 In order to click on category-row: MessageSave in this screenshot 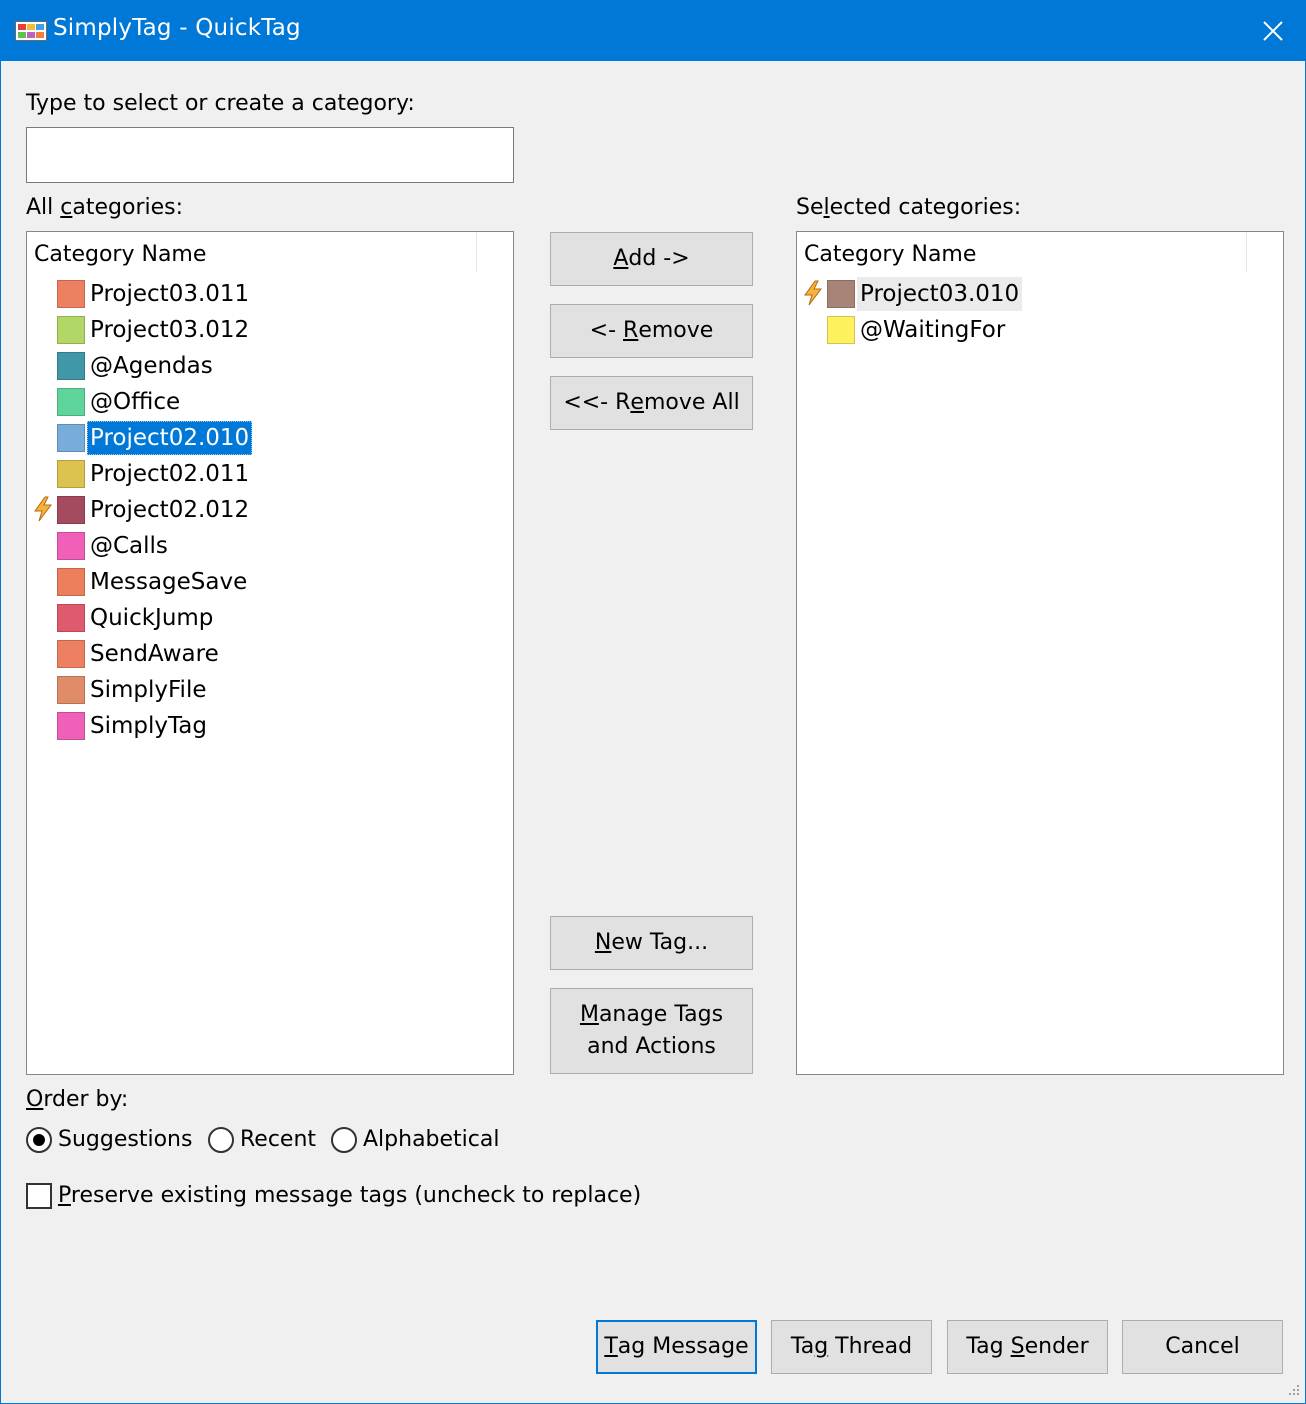, I will do `click(270, 582)`.